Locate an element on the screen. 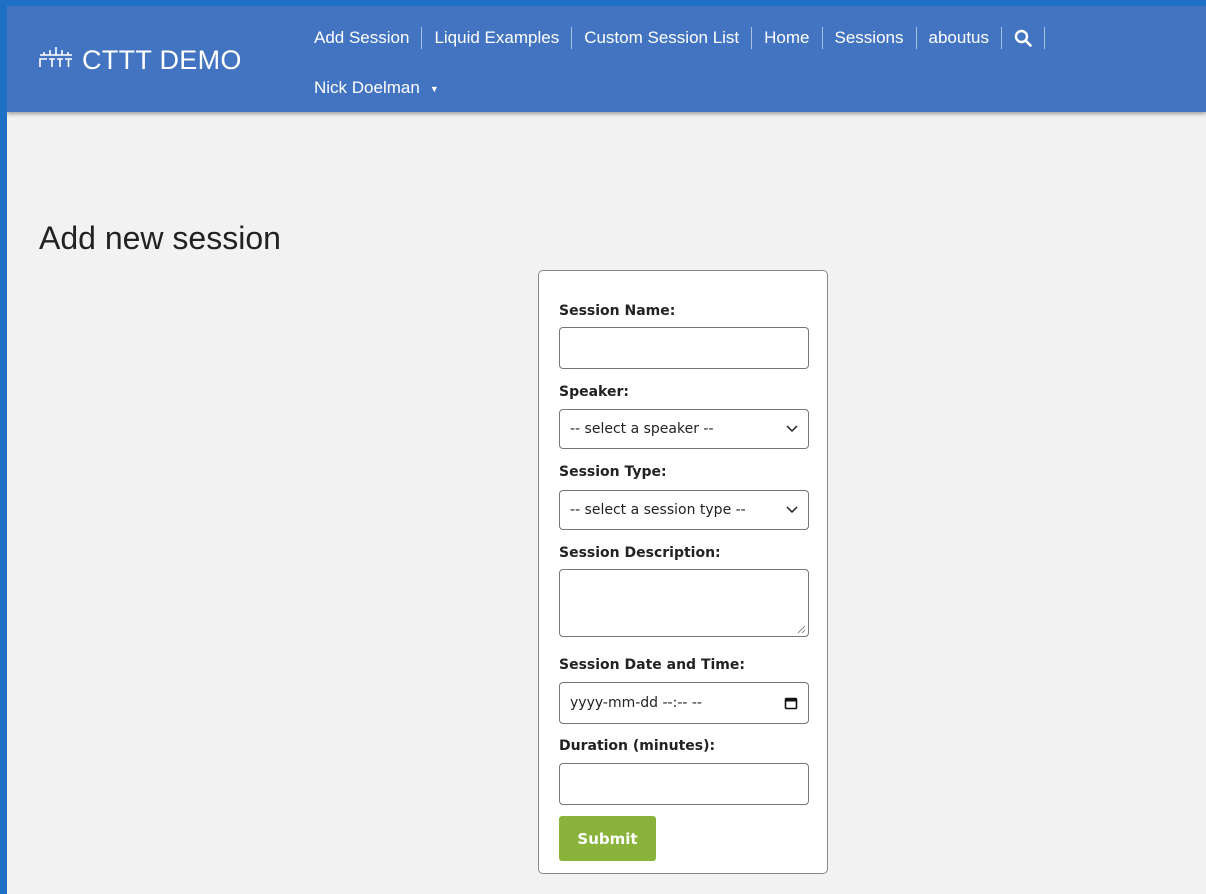 Image resolution: width=1206 pixels, height=894 pixels. search-icon is located at coordinates (1023, 38).